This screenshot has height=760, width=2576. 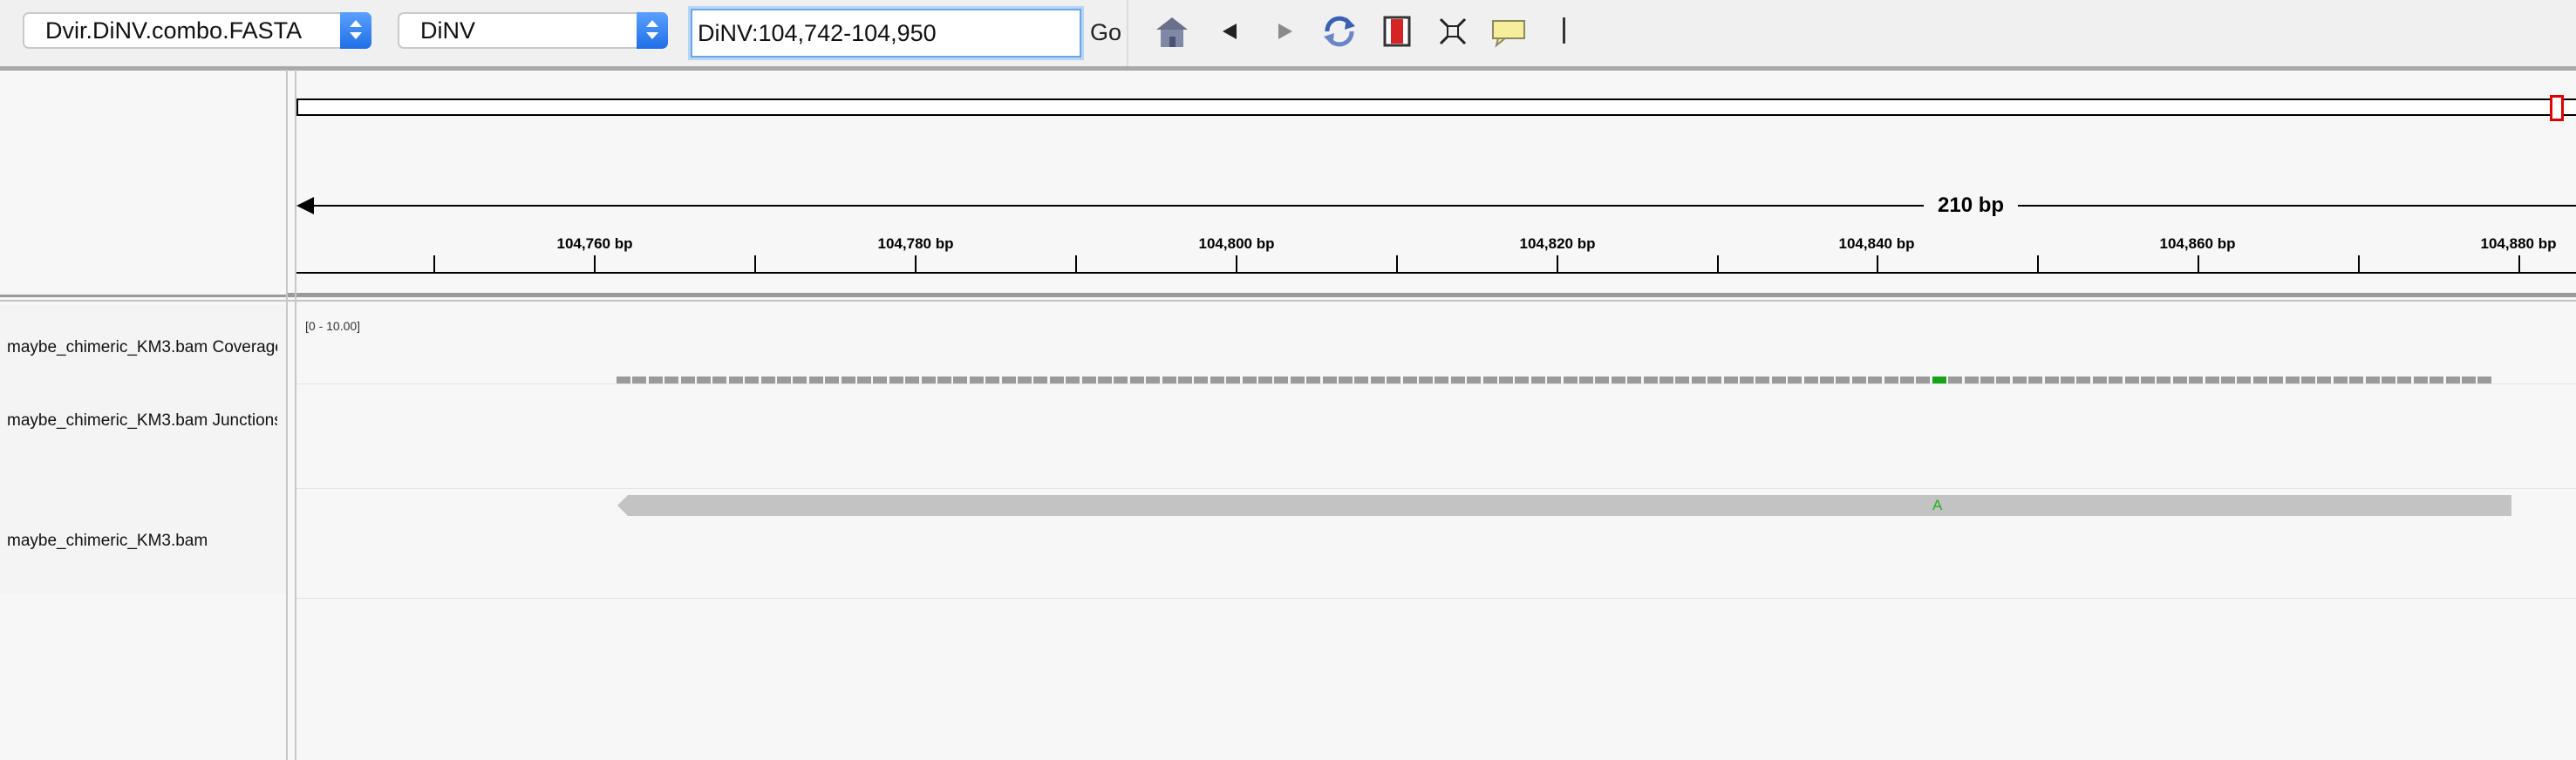 What do you see at coordinates (1286, 31) in the screenshot?
I see `forward-arrow-icon` at bounding box center [1286, 31].